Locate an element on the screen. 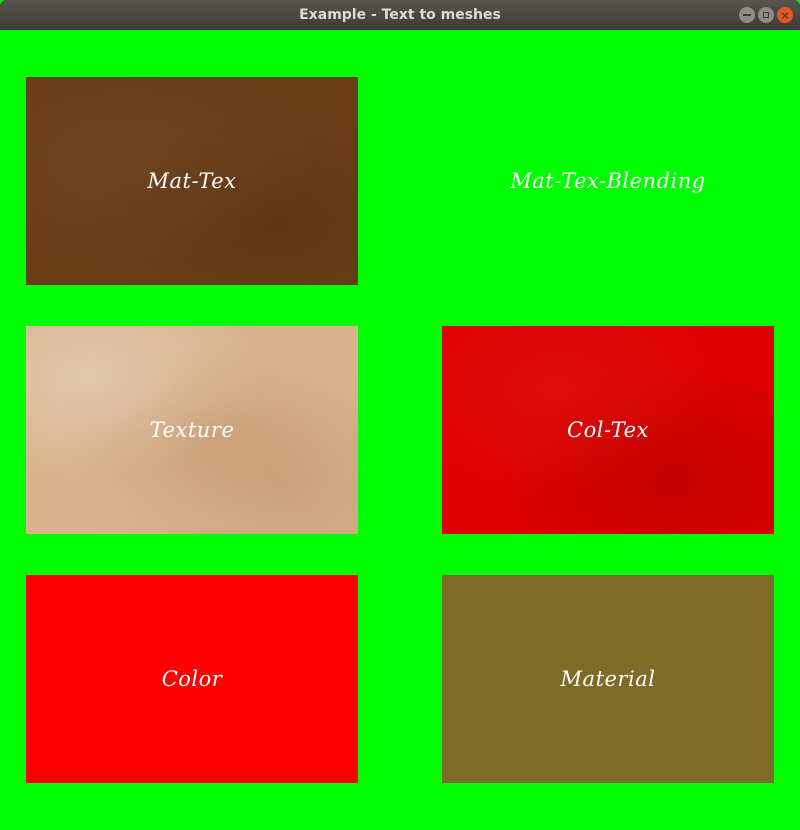 This screenshot has width=800, height=830. maximize-button is located at coordinates (766, 15).